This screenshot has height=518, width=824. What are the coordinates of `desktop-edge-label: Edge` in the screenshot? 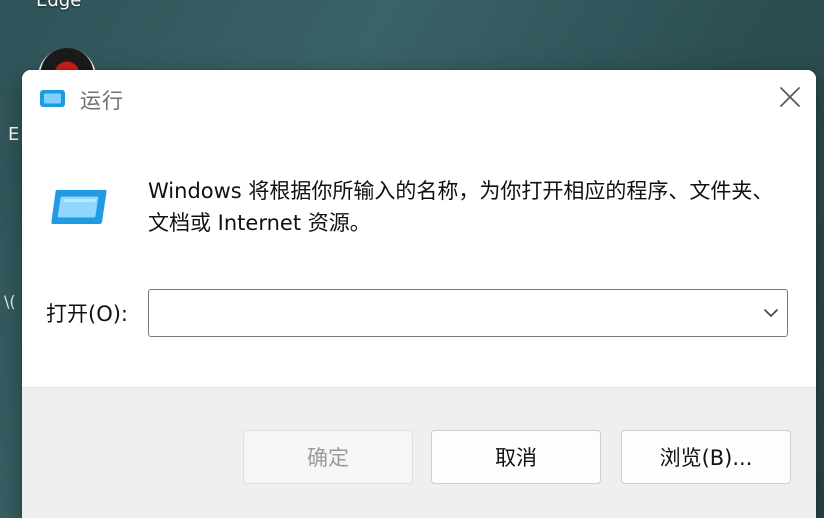 It's located at (59, 5).